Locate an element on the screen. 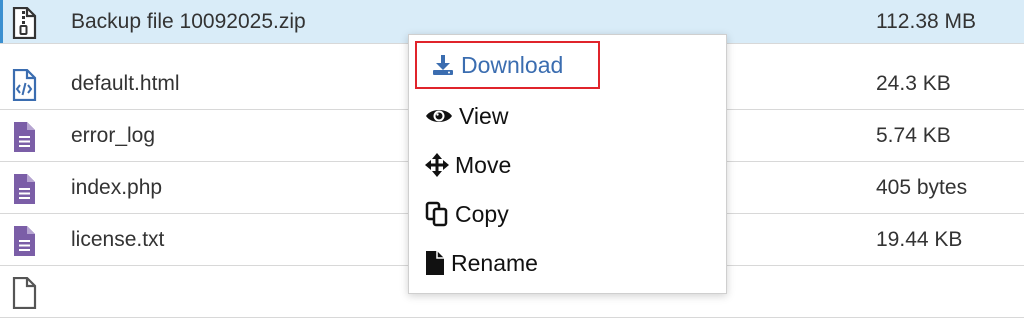 This screenshot has height=318, width=1024. menu-item-move: Move is located at coordinates (468, 165).